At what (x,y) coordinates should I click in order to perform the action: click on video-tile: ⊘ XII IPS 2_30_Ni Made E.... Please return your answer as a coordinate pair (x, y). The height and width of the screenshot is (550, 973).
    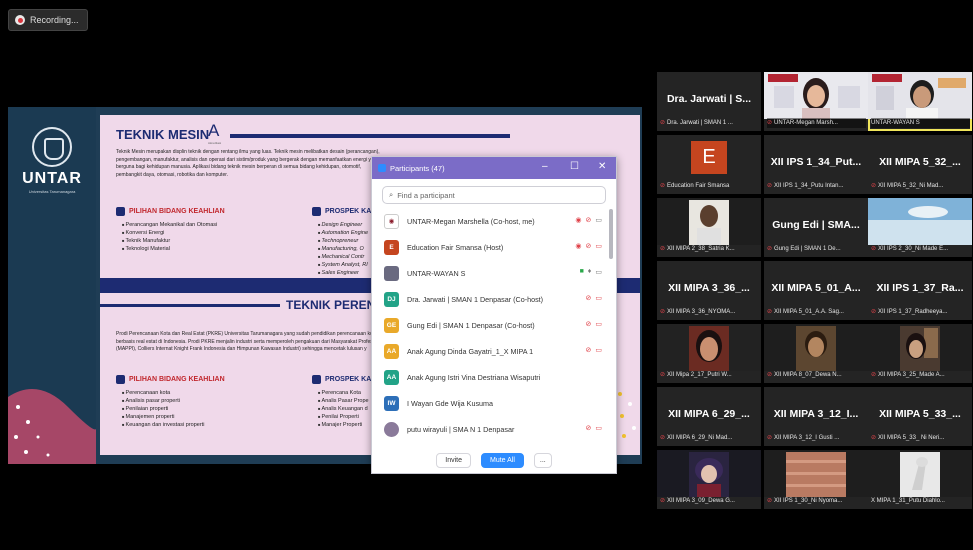
    Looking at the image, I should click on (920, 227).